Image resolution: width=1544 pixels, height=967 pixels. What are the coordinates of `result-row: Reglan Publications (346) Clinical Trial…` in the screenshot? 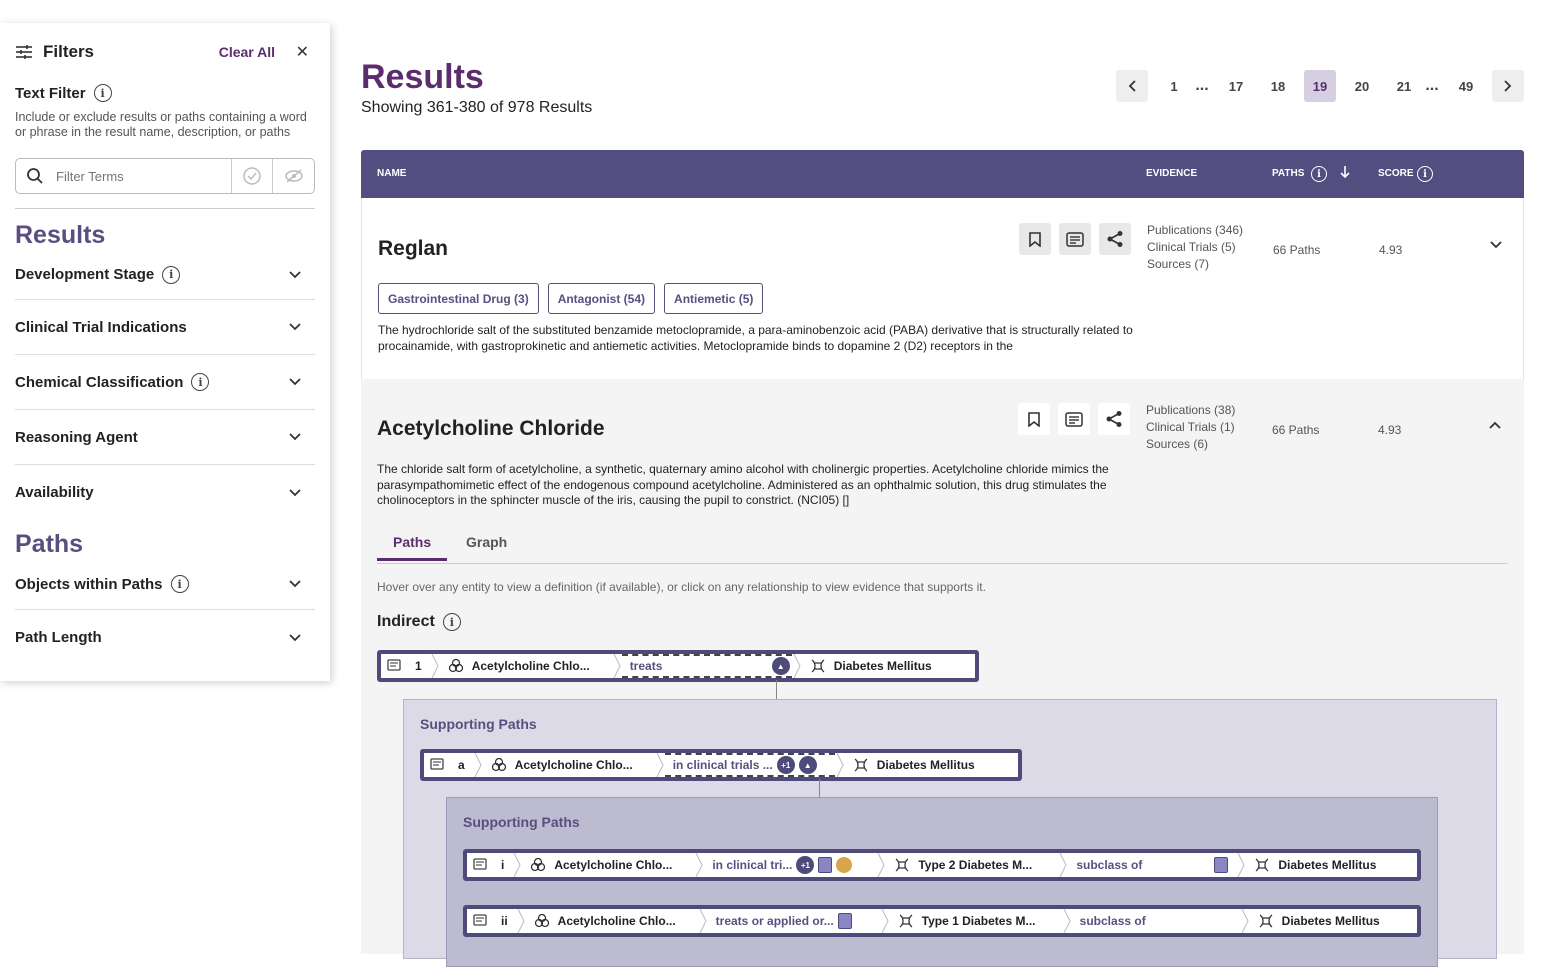 It's located at (942, 288).